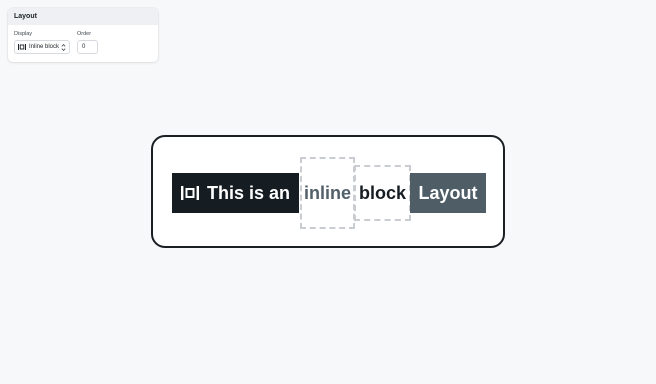 This screenshot has height=384, width=656. I want to click on display-select-value: Inline block, so click(44, 47).